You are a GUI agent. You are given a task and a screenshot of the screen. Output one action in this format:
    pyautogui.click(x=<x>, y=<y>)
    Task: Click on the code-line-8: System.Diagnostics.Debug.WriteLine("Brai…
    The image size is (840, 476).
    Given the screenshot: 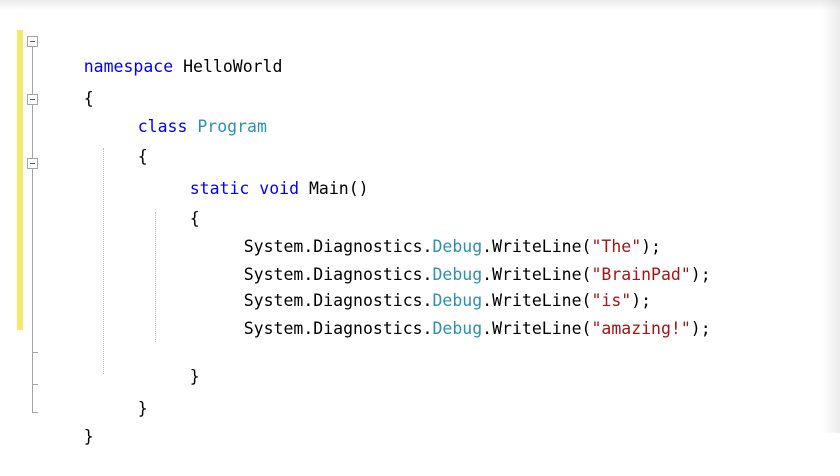 What is the action you would take?
    pyautogui.click(x=457, y=260)
    